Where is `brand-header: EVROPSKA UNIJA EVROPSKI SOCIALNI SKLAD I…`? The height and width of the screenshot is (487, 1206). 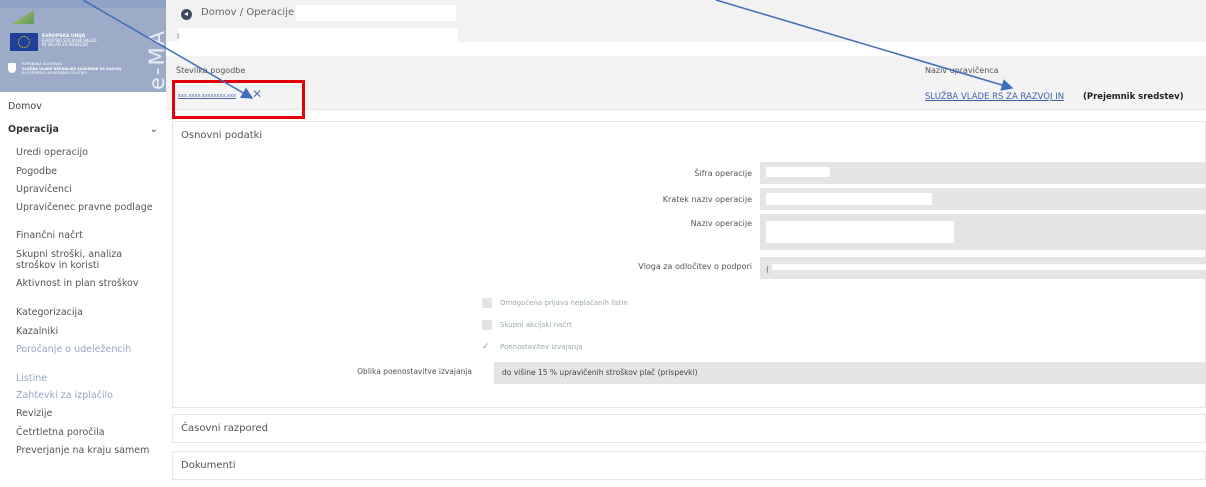
brand-header: EVROPSKA UNIJA EVROPSKI SOCIALNI SKLAD I… is located at coordinates (84, 46).